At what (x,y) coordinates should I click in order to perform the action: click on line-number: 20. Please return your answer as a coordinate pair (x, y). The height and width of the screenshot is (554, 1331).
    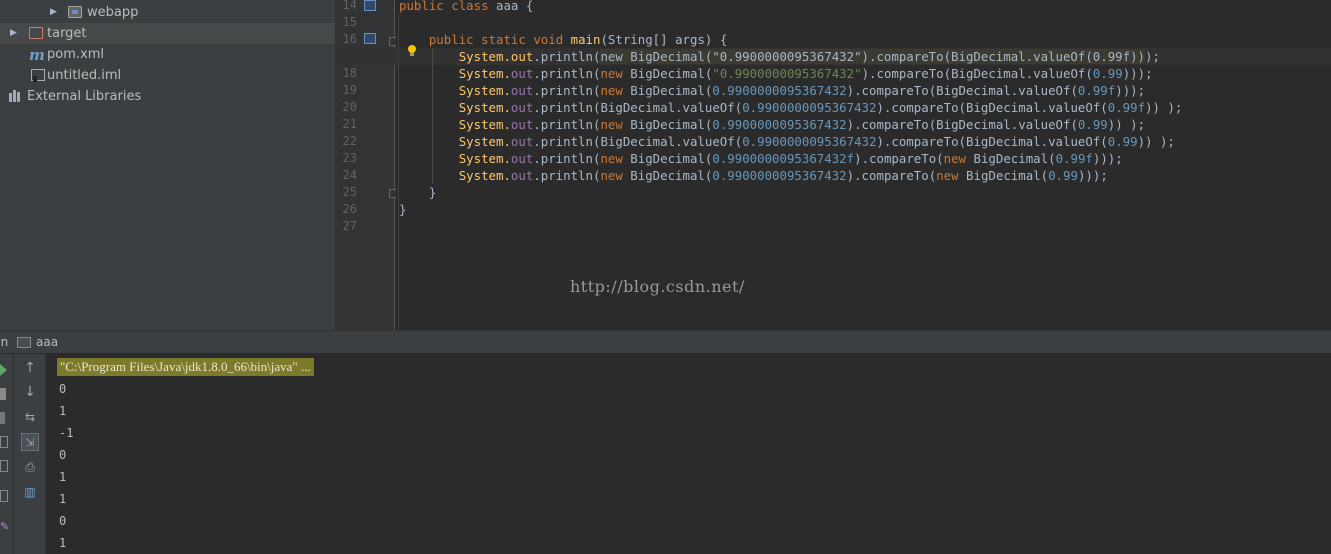
    Looking at the image, I should click on (349, 107).